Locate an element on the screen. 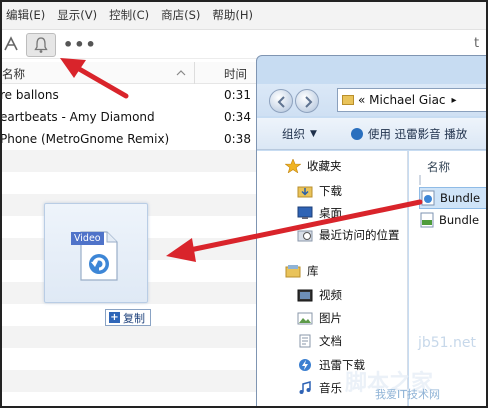 The width and height of the screenshot is (488, 408). file-item: Bundle is located at coordinates (453, 220).